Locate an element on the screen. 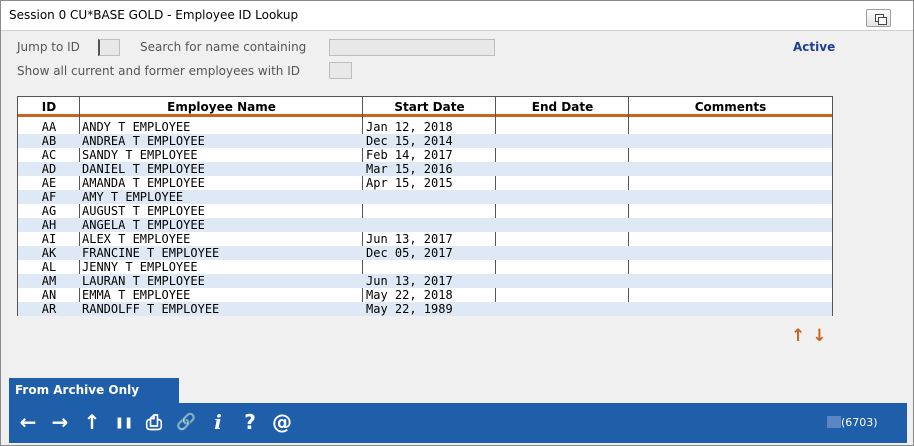 This screenshot has height=446, width=914. cell-id: AN is located at coordinates (49, 295).